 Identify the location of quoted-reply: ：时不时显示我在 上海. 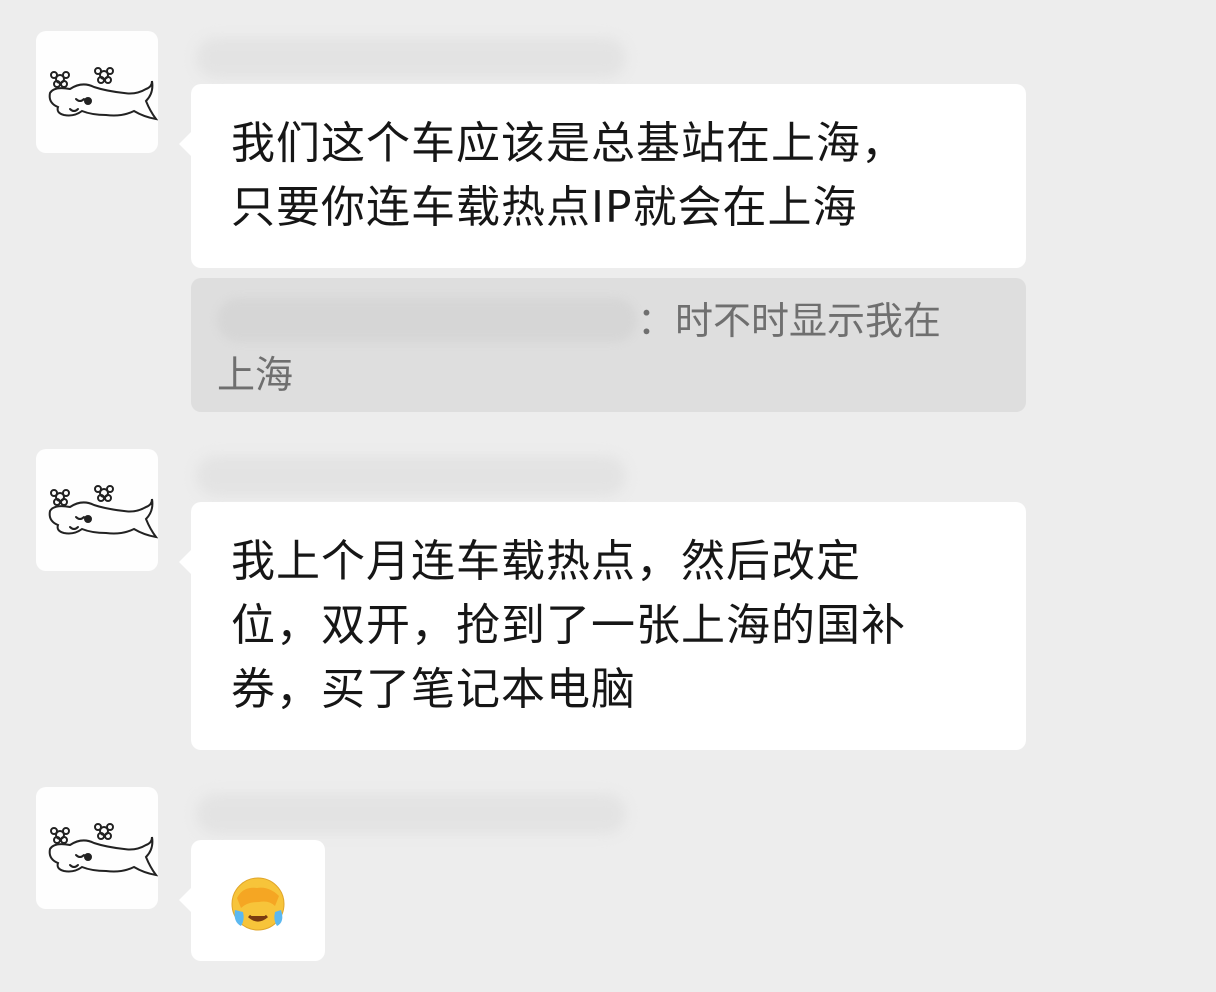
(608, 345).